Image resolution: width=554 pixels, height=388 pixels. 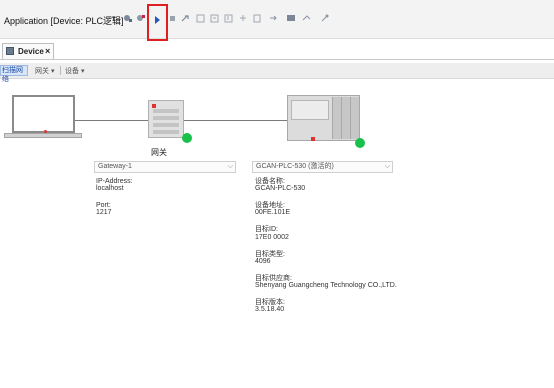 I want to click on device-menu-label: 设备, so click(x=72, y=71).